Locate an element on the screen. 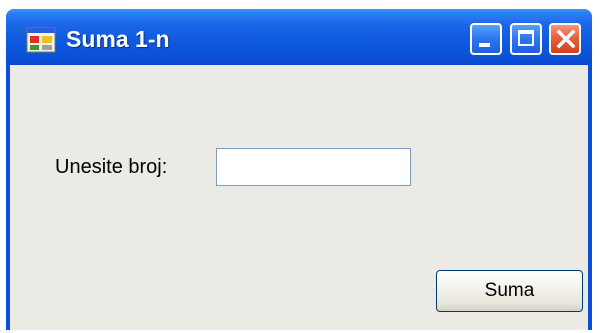 The width and height of the screenshot is (600, 333). sum-button: Suma is located at coordinates (509, 291).